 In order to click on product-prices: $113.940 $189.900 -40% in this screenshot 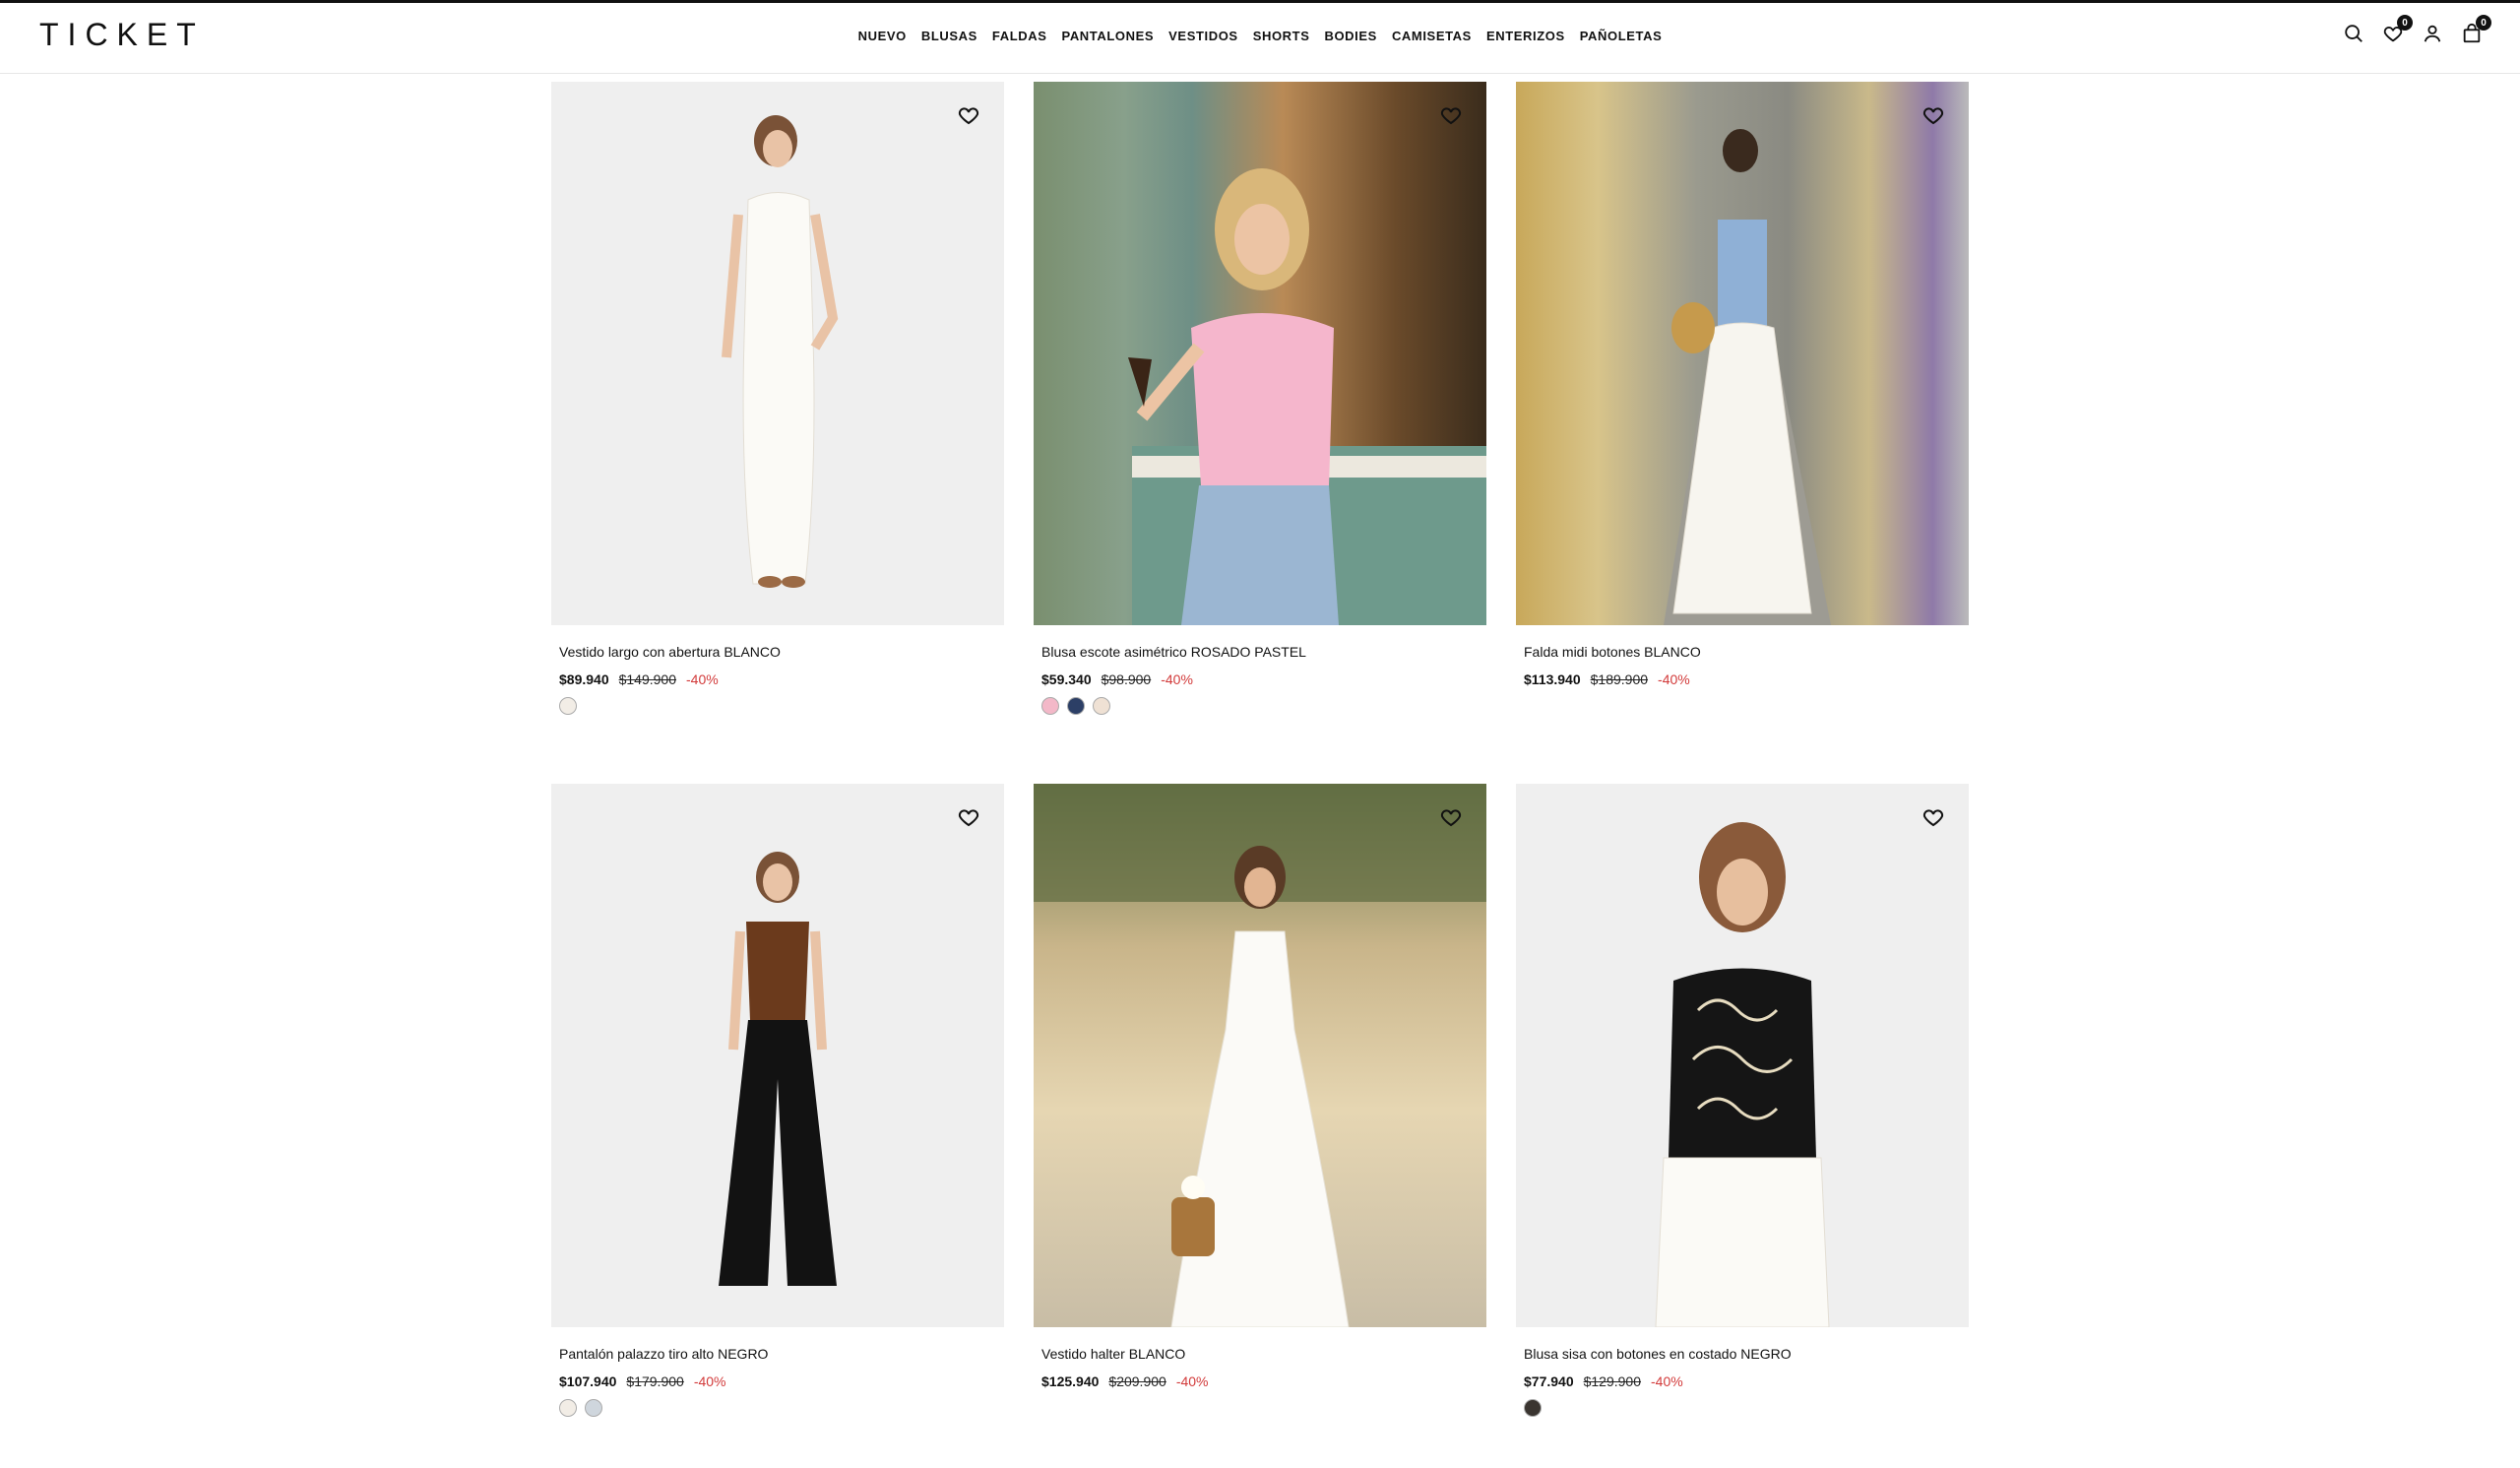, I will do `click(1746, 679)`.